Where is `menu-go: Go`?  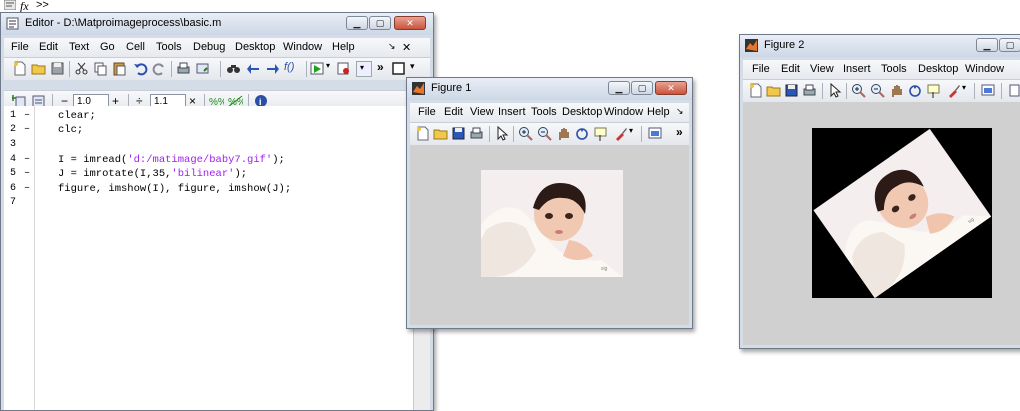 menu-go: Go is located at coordinates (107, 47).